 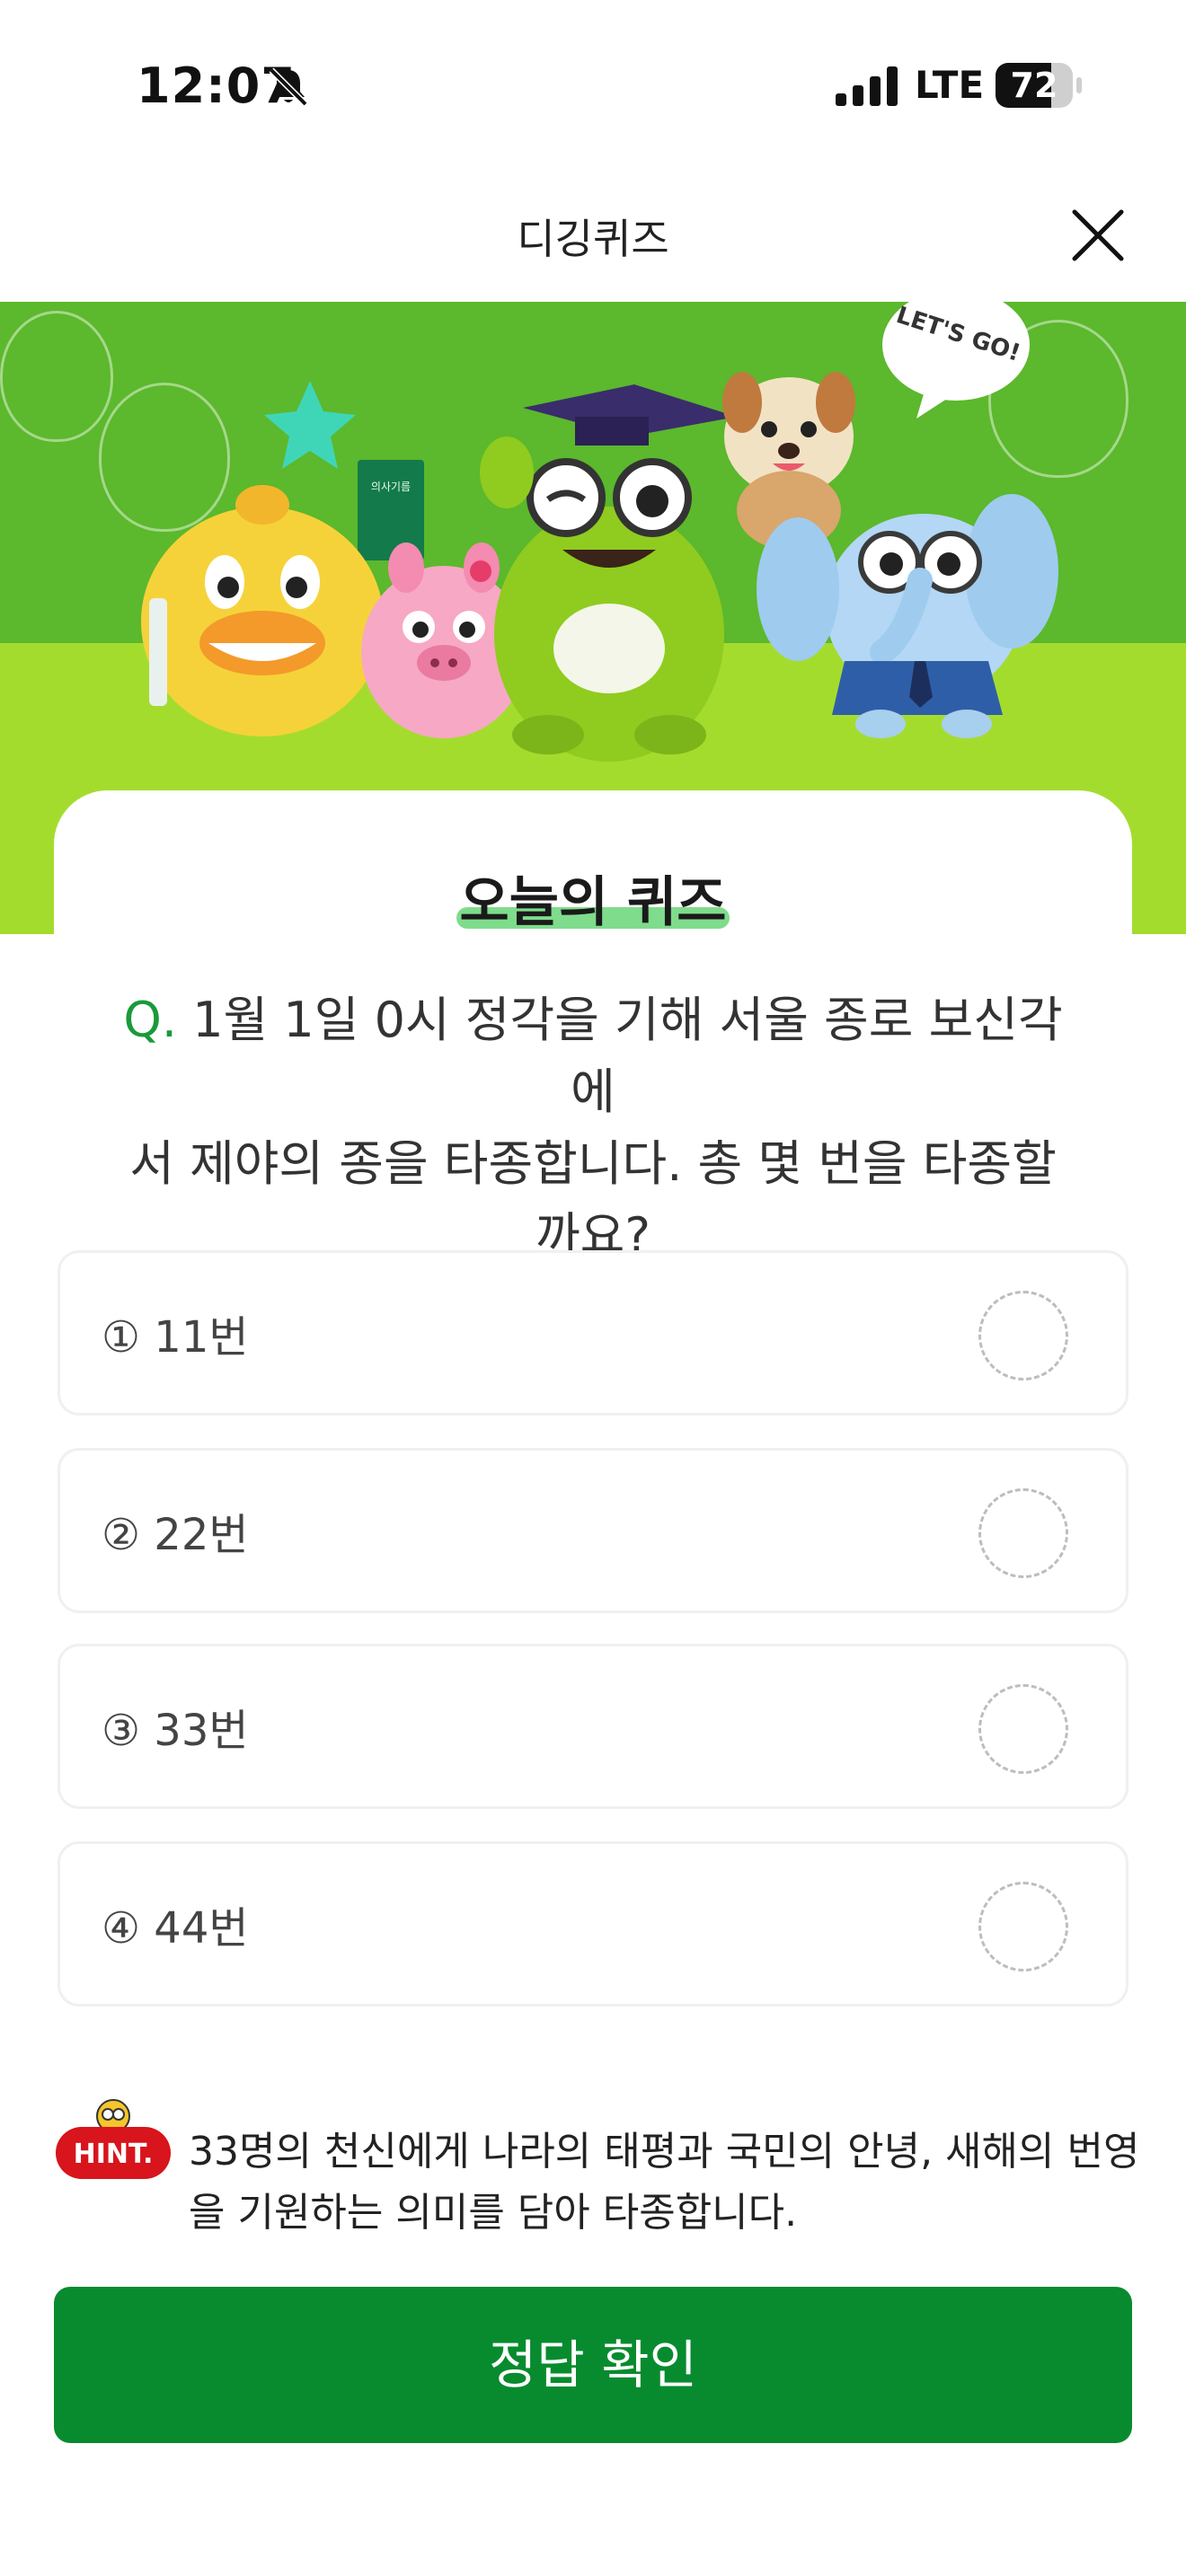 What do you see at coordinates (593, 85) in the screenshot?
I see `status-bar: 12:07 LTE 72` at bounding box center [593, 85].